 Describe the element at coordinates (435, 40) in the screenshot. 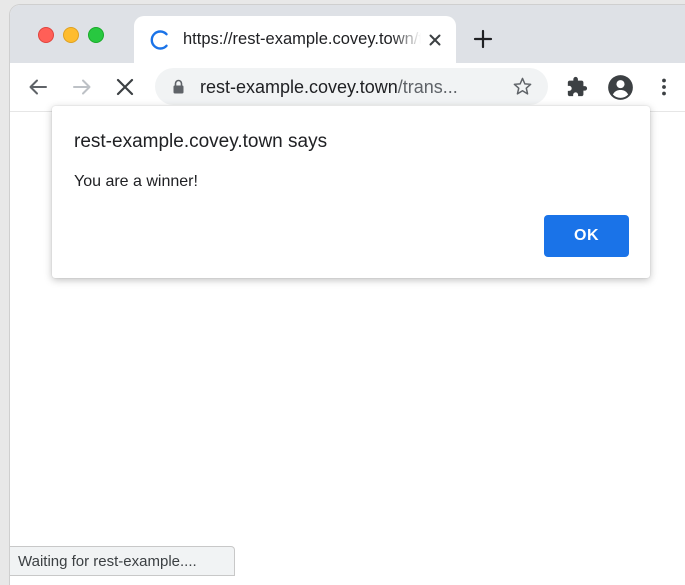

I see `tab-close-icon` at that location.